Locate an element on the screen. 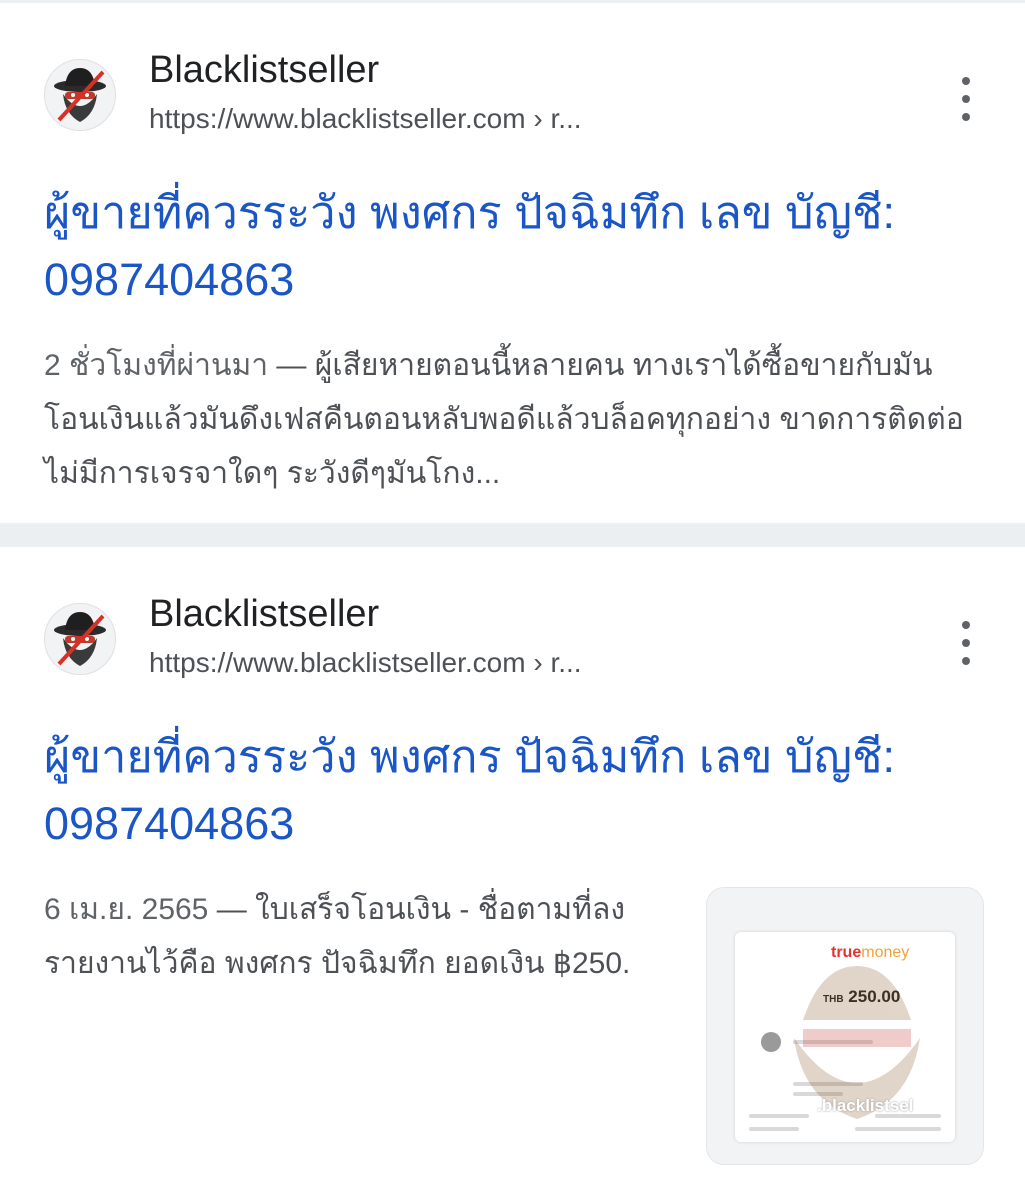 Image resolution: width=1025 pixels, height=1200 pixels. watermark-text: .blacklistsel is located at coordinates (865, 1105).